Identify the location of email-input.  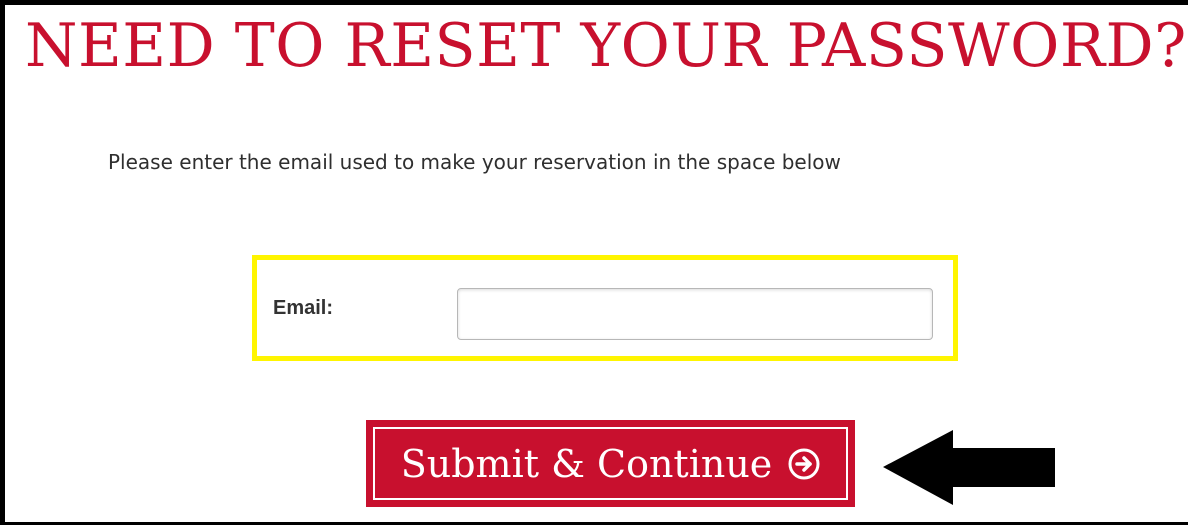
(695, 314).